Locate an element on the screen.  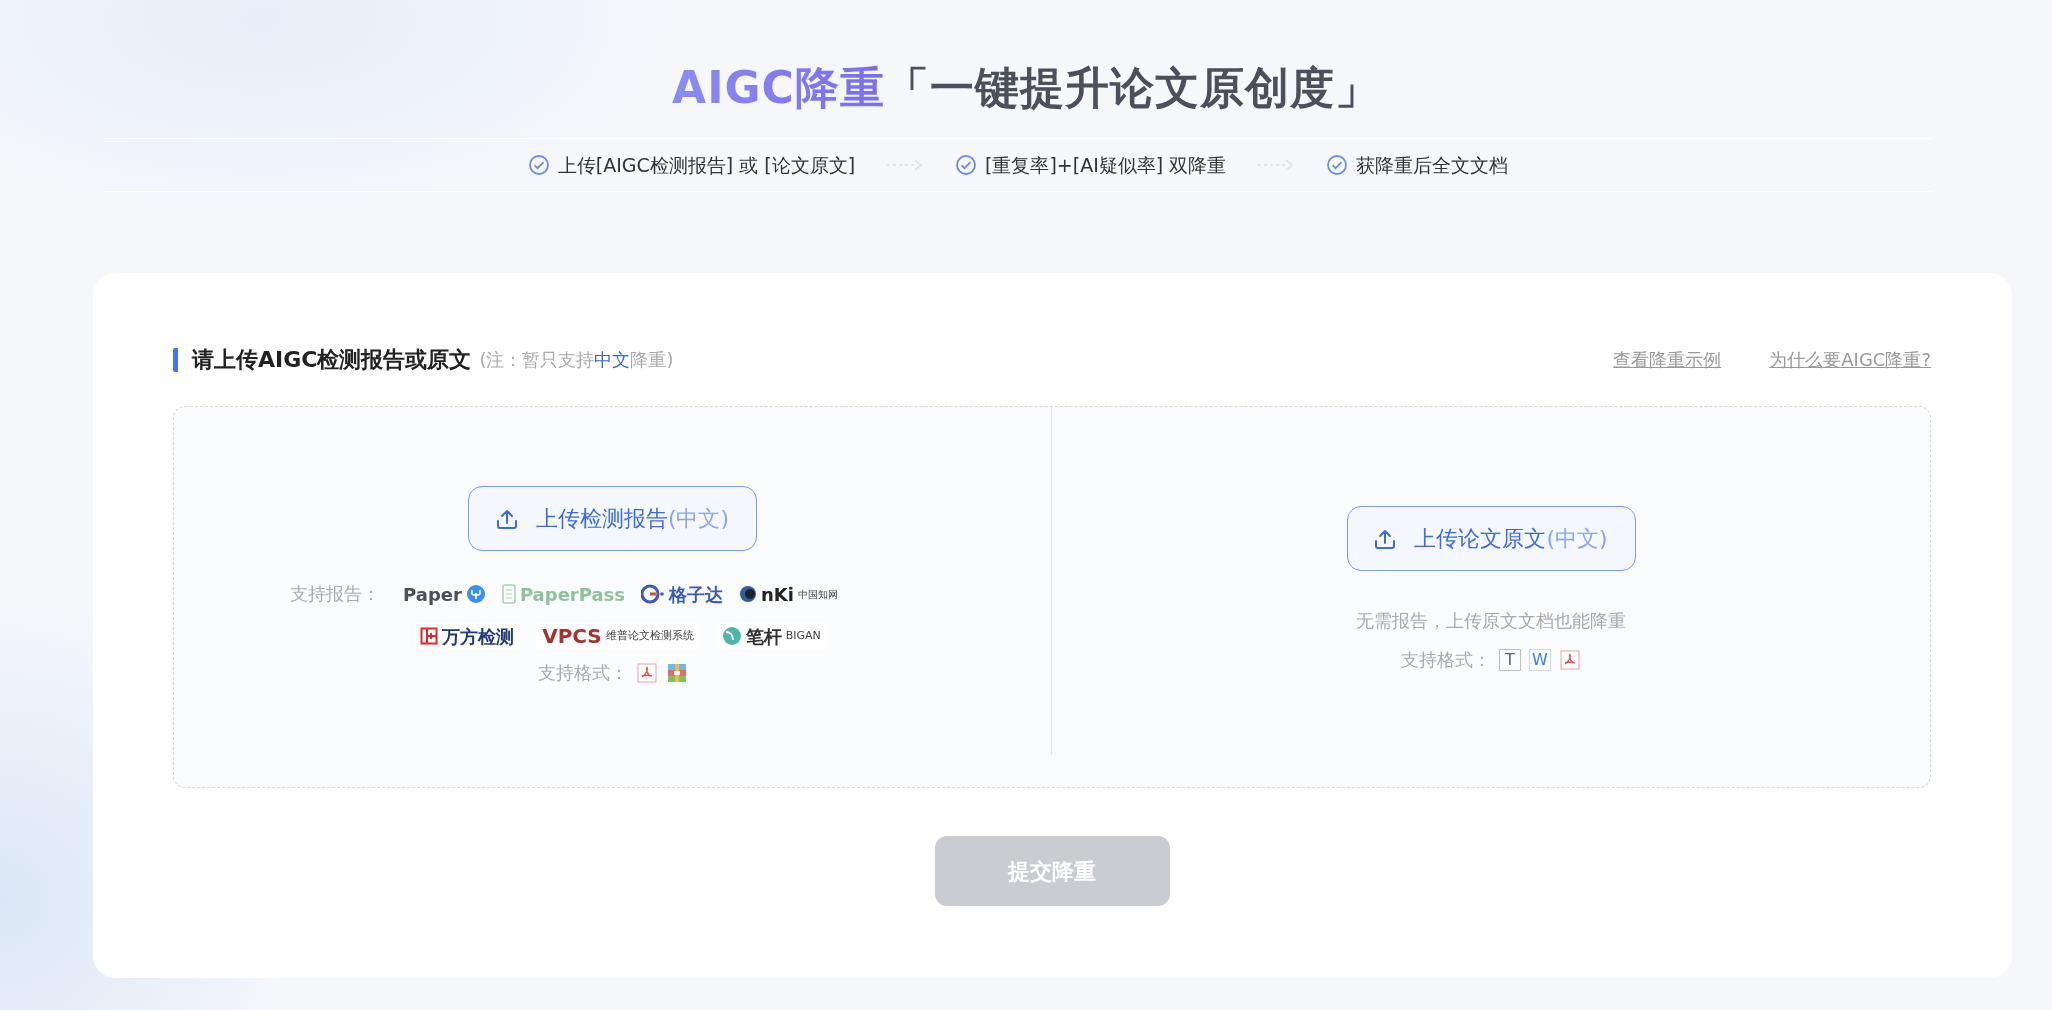
section-heading: 请上传AIGC检测报告或原文 is located at coordinates (322, 359).